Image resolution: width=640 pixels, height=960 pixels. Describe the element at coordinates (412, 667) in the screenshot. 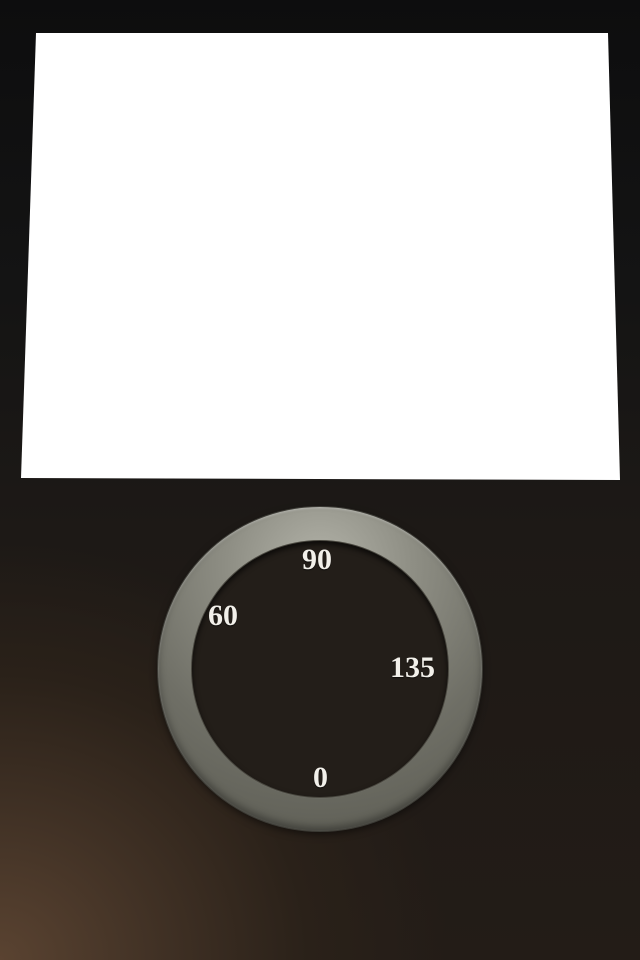

I see `dial-label-135: 135` at that location.